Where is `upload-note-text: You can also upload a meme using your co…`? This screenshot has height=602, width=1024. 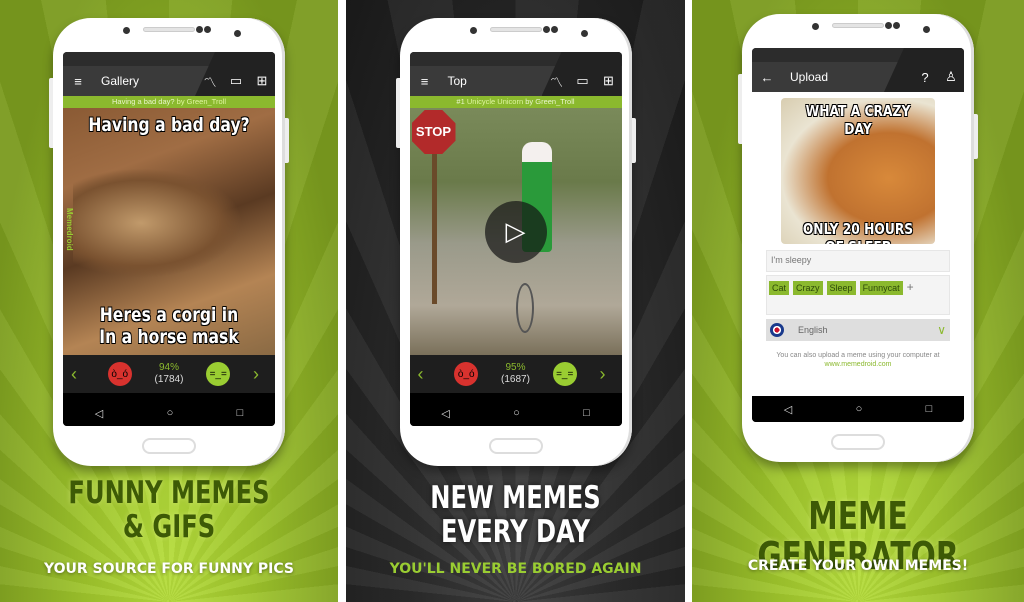
upload-note-text: You can also upload a meme using your co… is located at coordinates (858, 355).